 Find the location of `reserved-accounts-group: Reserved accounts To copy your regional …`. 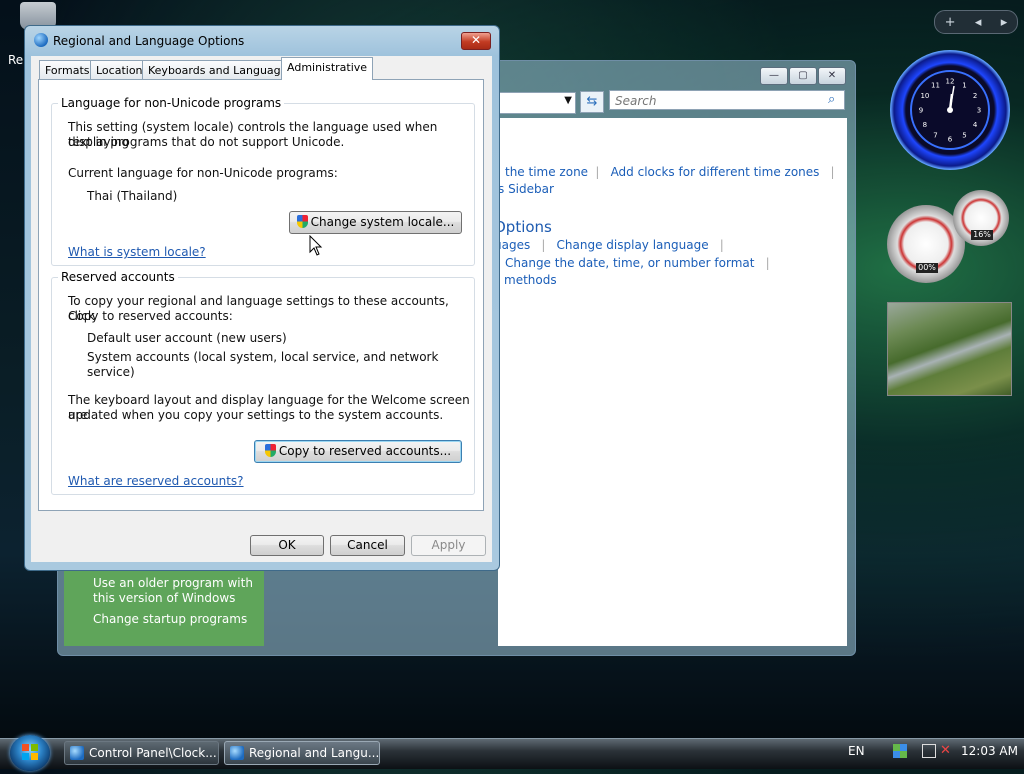

reserved-accounts-group: Reserved accounts To copy your regional … is located at coordinates (263, 382).